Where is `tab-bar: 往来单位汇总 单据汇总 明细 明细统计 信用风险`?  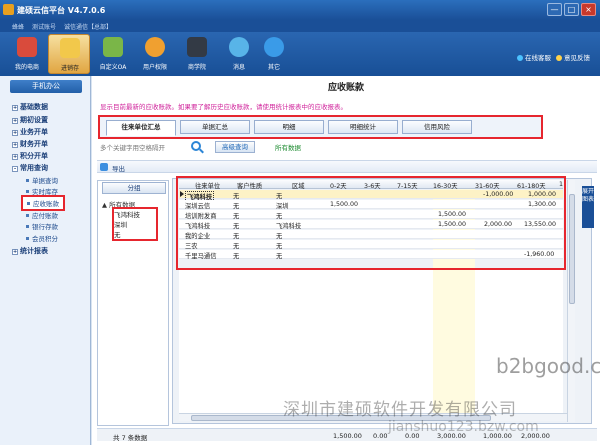
tab-bar: 往来单位汇总 单据汇总 明细 明细统计 信用风险 is located at coordinates (320, 127).